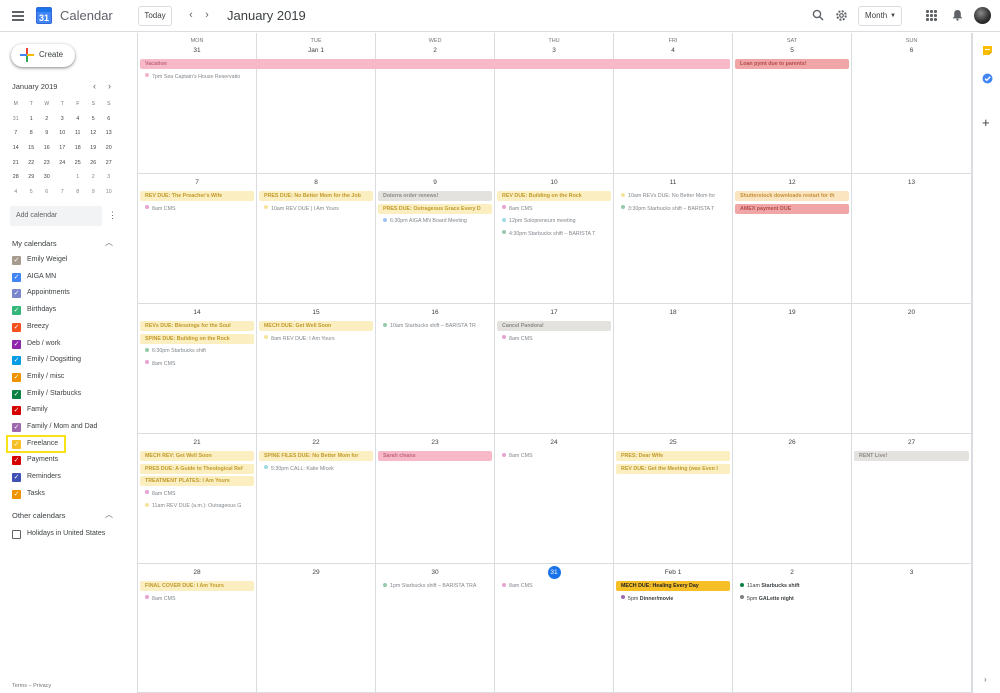 The image size is (1000, 693). Describe the element at coordinates (673, 312) in the screenshot. I see `day-number: 18` at that location.